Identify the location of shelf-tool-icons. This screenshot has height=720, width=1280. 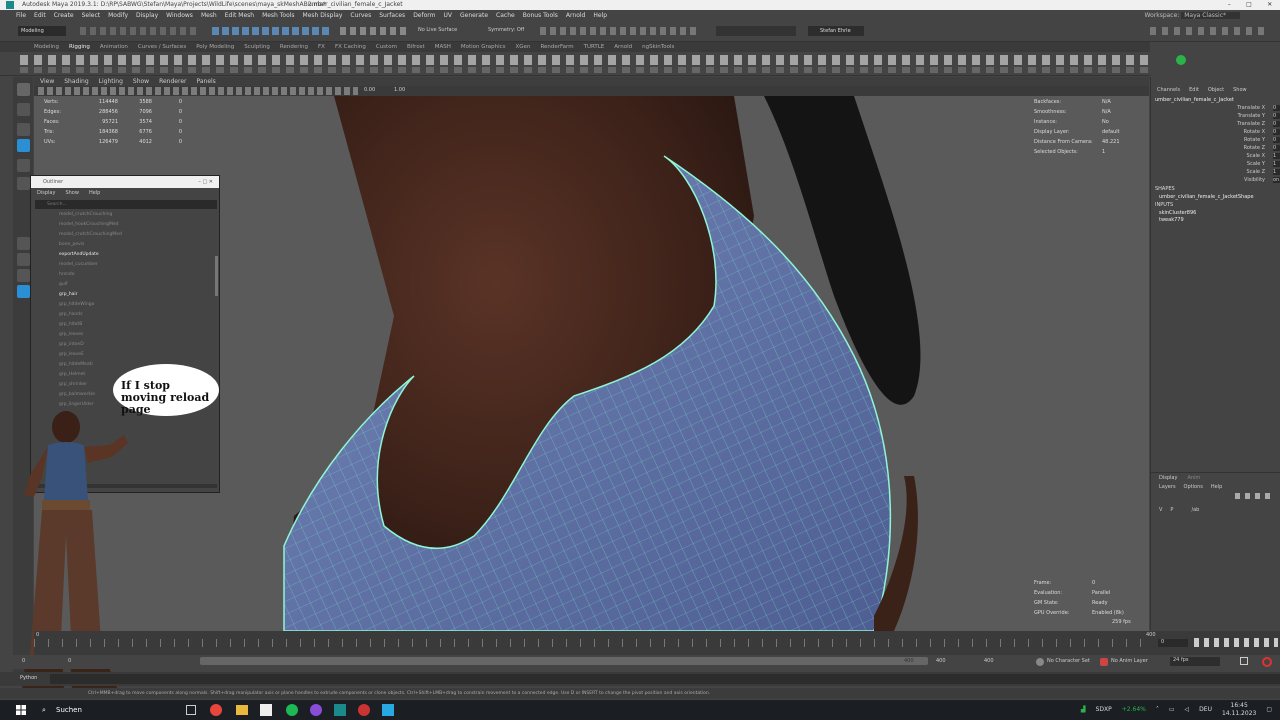
(585, 60).